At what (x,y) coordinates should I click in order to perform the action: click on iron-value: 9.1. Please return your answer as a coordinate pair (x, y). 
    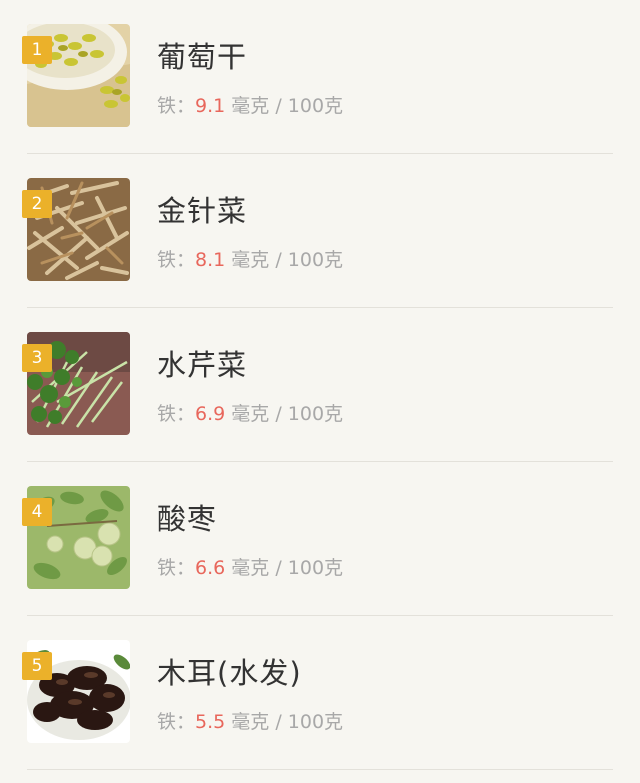
    Looking at the image, I should click on (210, 106).